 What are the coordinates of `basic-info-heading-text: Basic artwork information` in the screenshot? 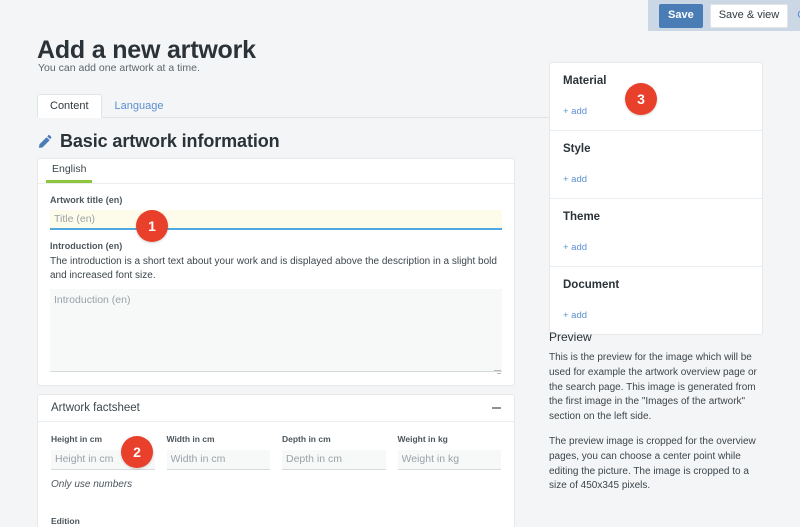 It's located at (170, 141).